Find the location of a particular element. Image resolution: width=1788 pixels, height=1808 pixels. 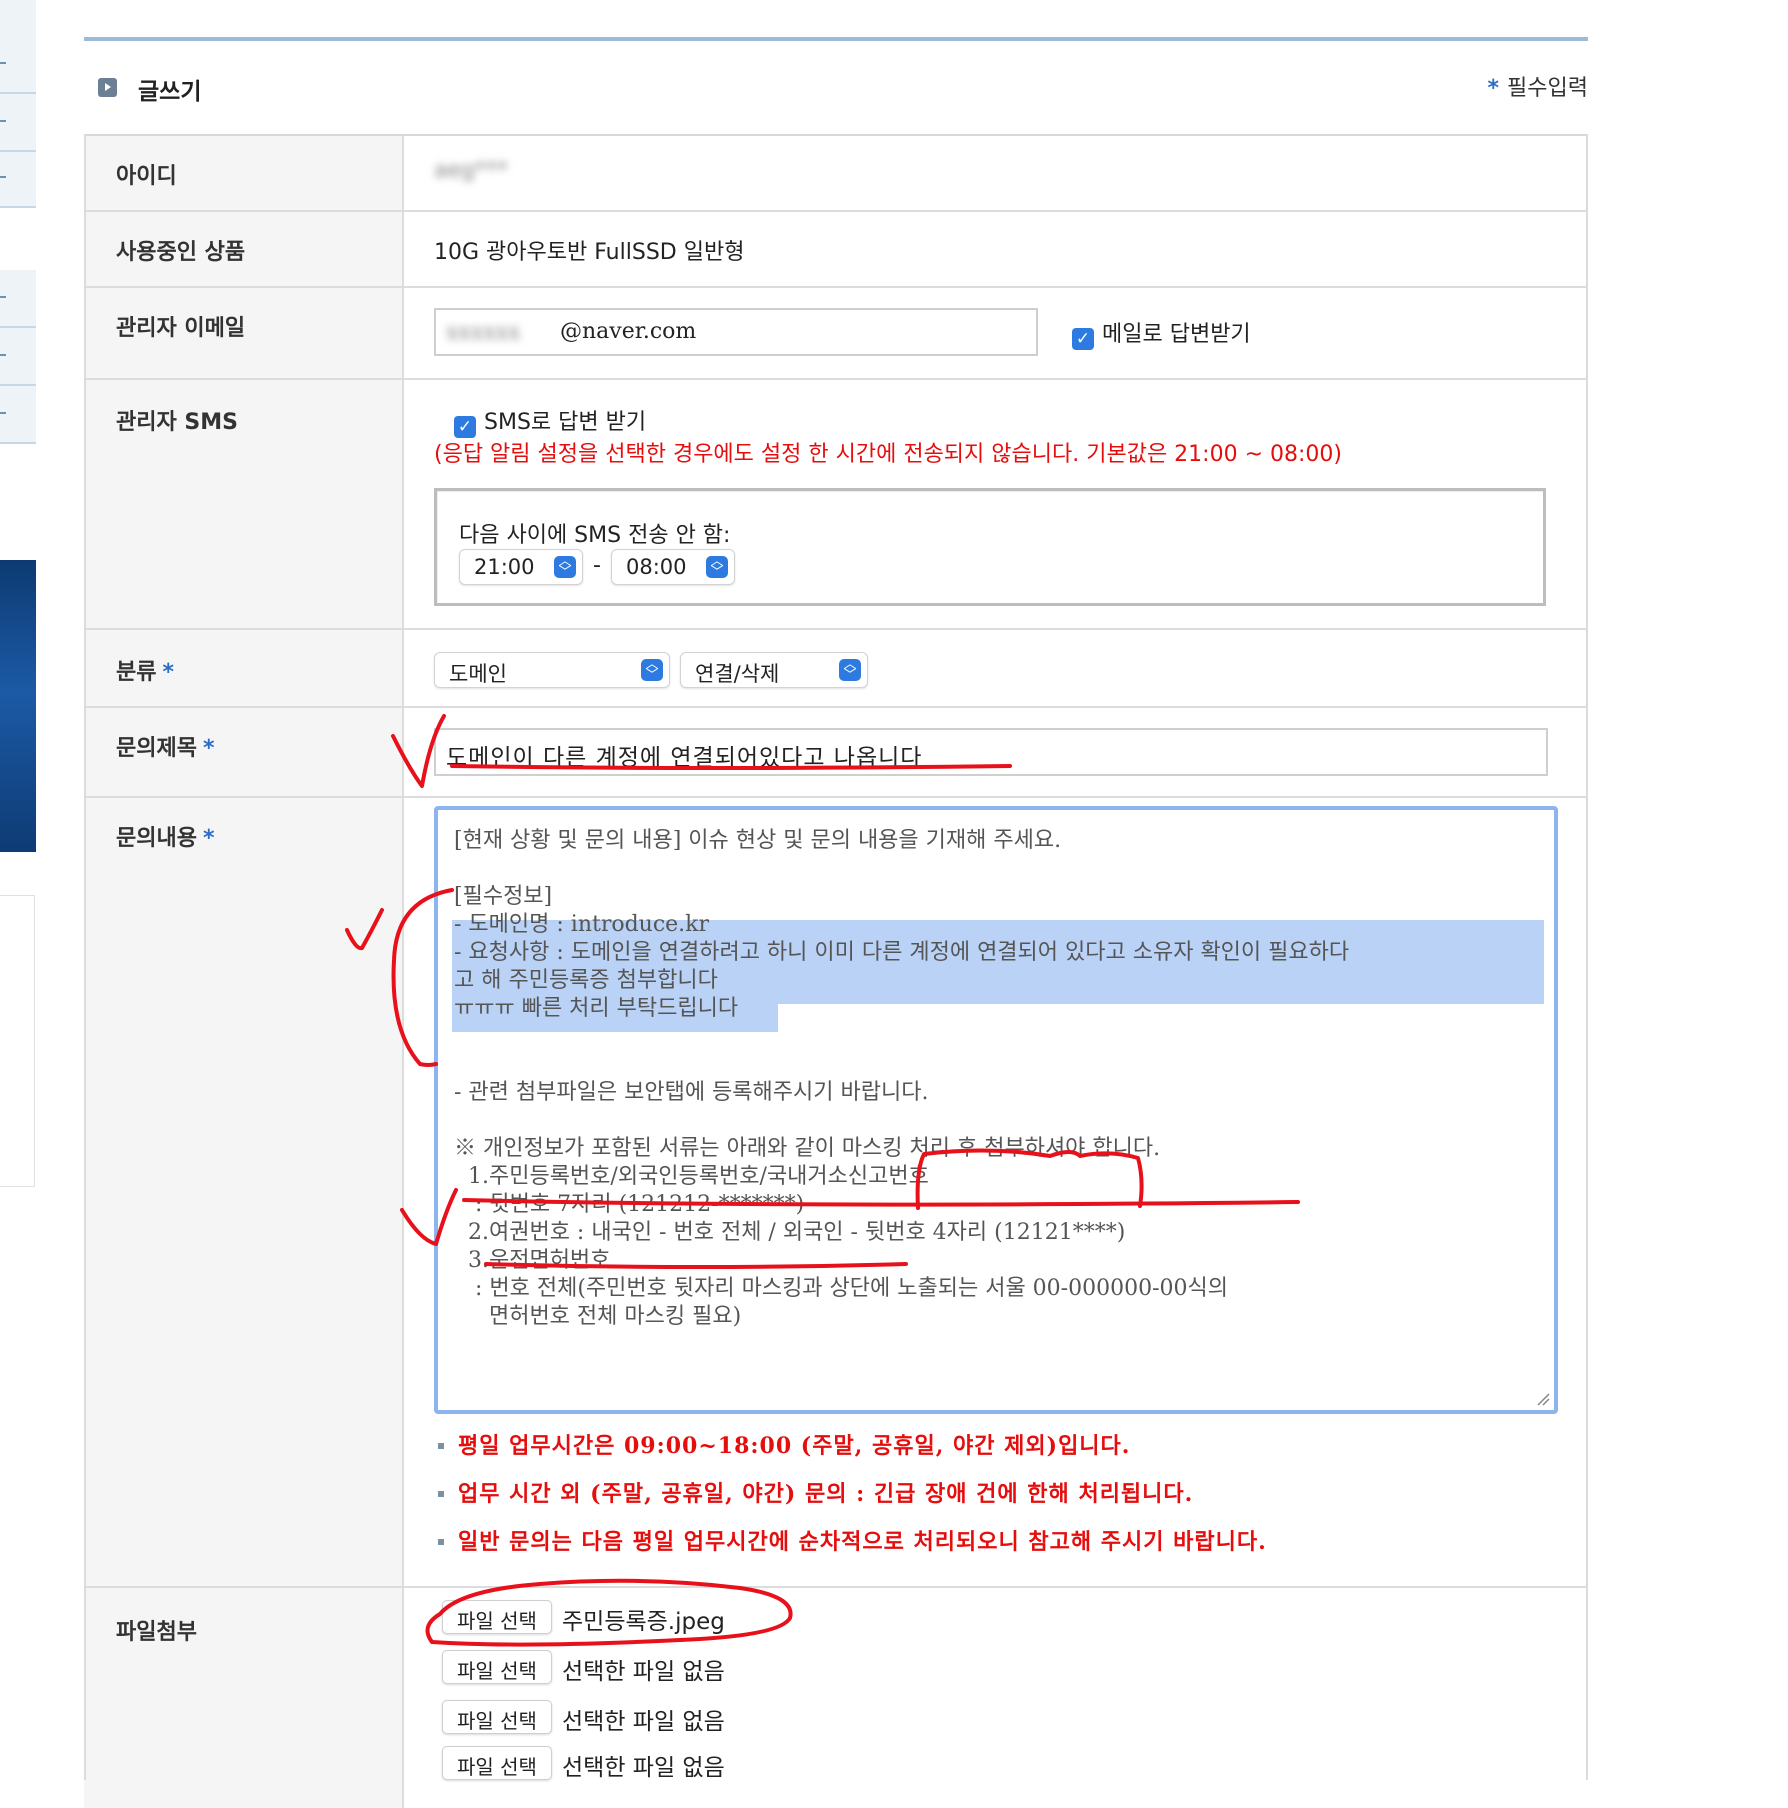

row-files: 파일첨부 is located at coordinates (836, 1698).